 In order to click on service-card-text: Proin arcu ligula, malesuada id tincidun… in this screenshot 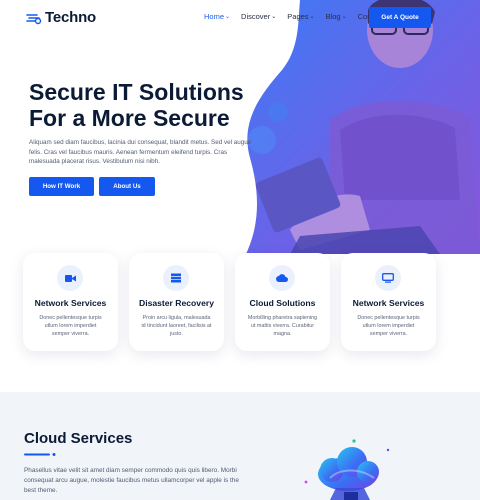, I will do `click(176, 326)`.